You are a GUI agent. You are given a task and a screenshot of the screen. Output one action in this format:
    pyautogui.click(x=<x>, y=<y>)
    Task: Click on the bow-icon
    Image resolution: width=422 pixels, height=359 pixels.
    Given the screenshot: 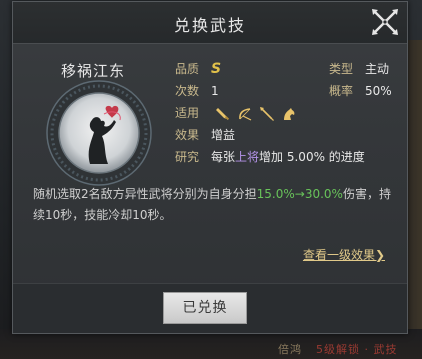 What is the action you would take?
    pyautogui.click(x=245, y=114)
    